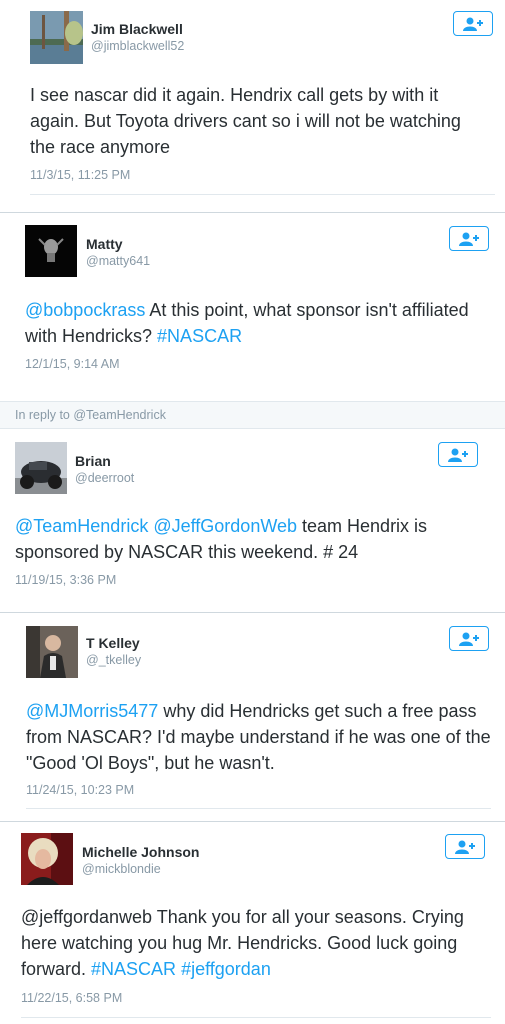 This screenshot has height=1024, width=505. Describe the element at coordinates (90, 415) in the screenshot. I see `reply-context-text: In reply to @TeamHendrick` at that location.